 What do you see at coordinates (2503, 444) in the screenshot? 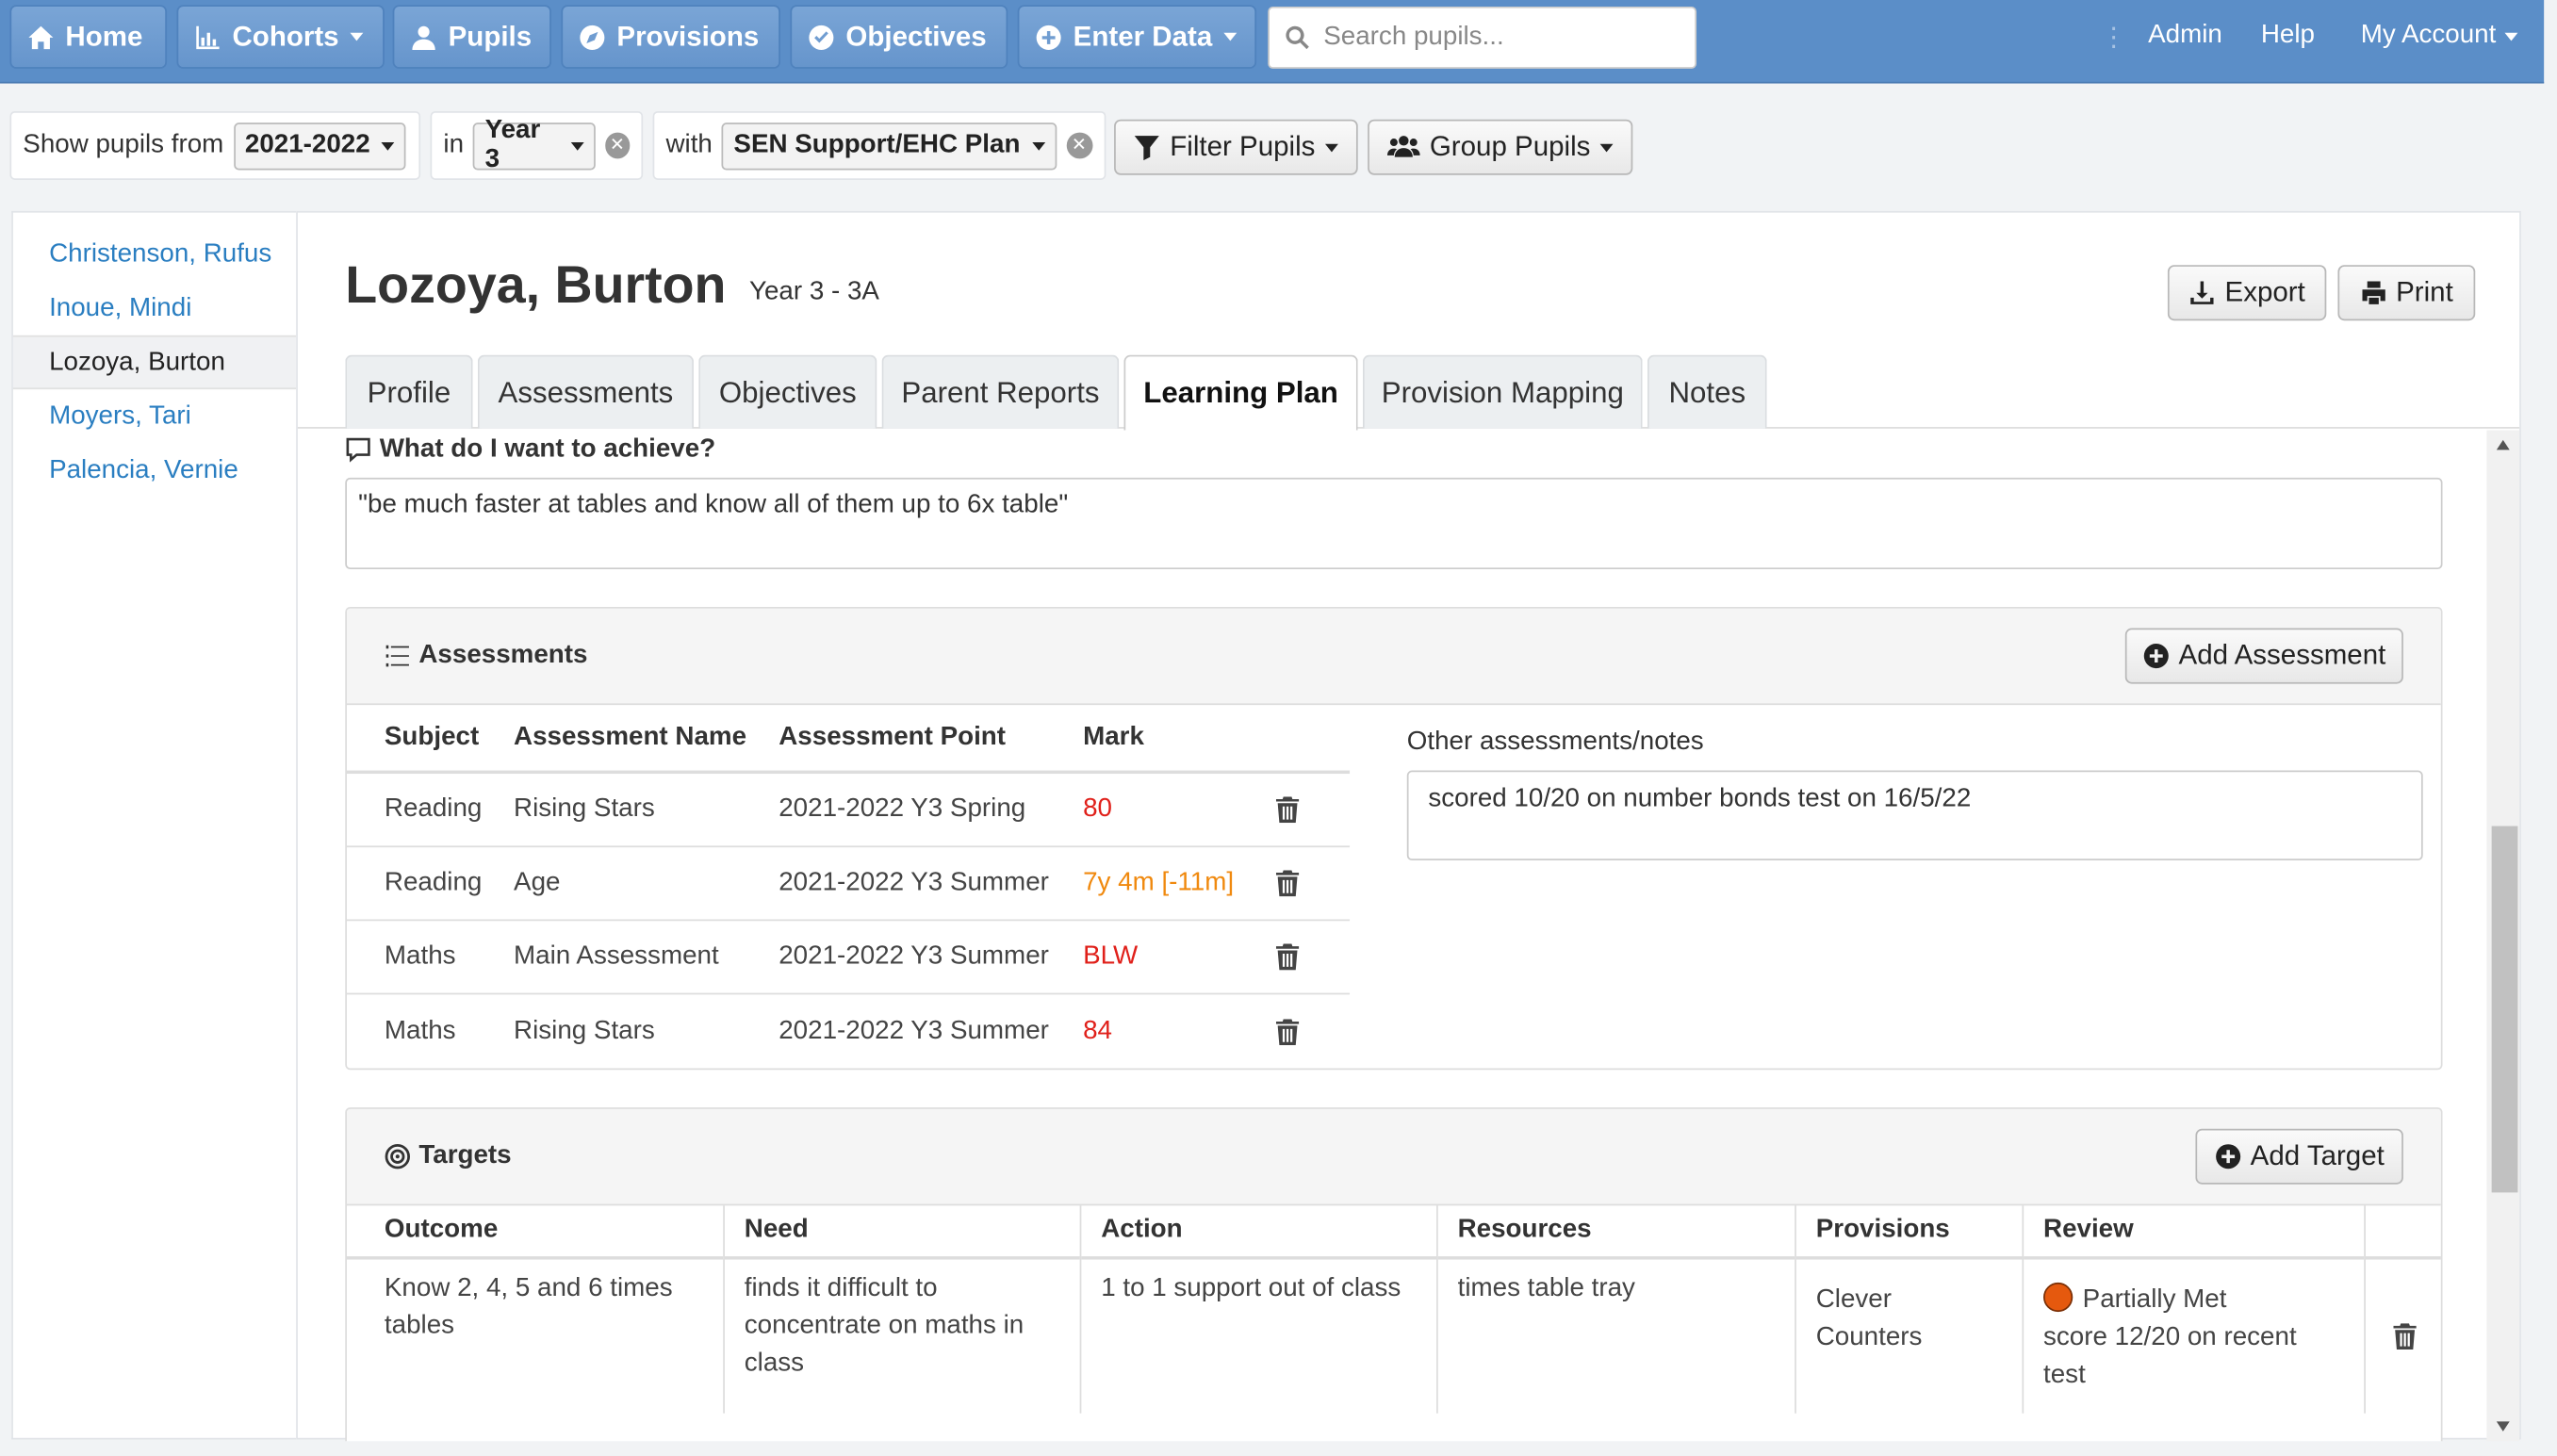
I see `scroll-up-arrow` at bounding box center [2503, 444].